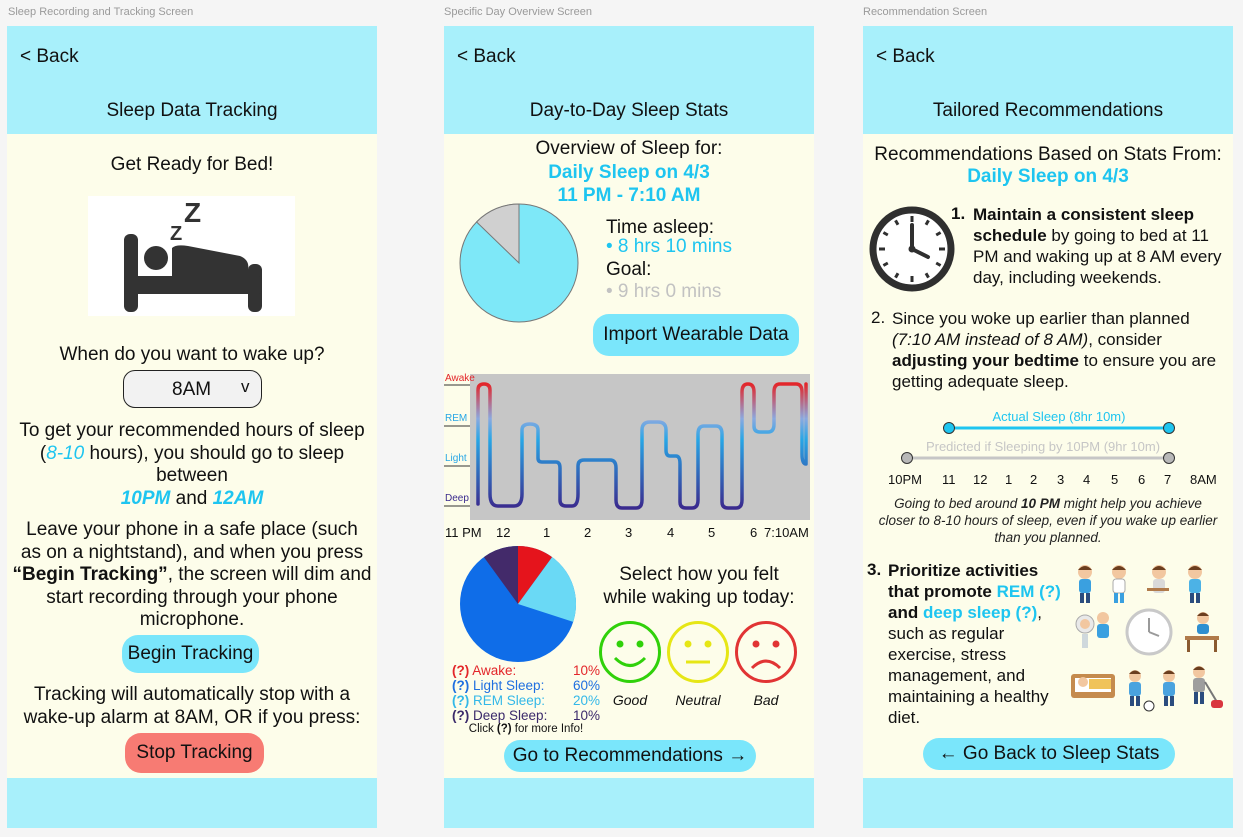 Image resolution: width=1243 pixels, height=837 pixels. What do you see at coordinates (630, 756) in the screenshot?
I see `go-to-recommendations-button: Go to Recommendations →` at bounding box center [630, 756].